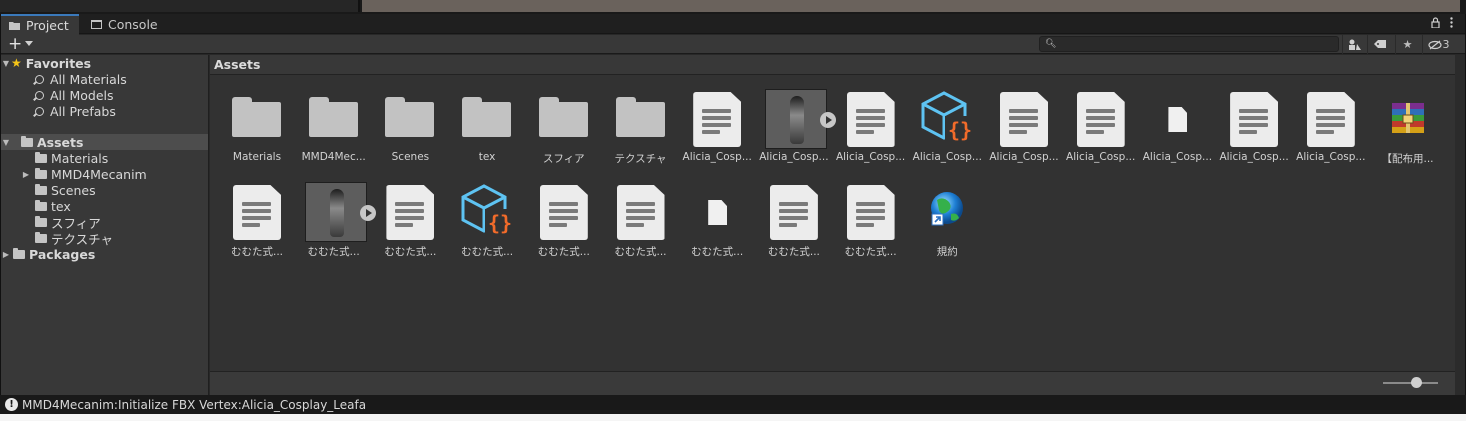 This screenshot has height=421, width=1466. I want to click on tree-item-mmd4mecanim: ▶ MMD4Mecanim, so click(104, 174).